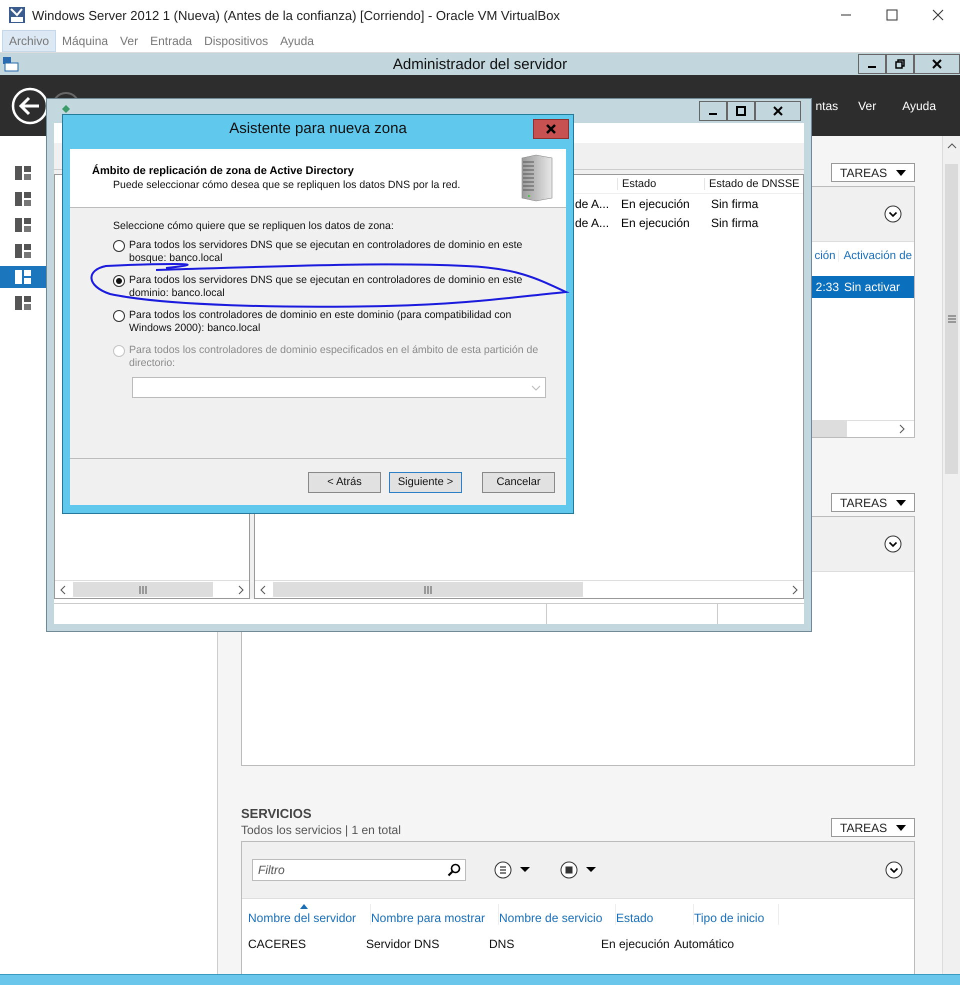  Describe the element at coordinates (223, 171) in the screenshot. I see `page-heading: Ámbito de replicación de zona de Active Directory` at that location.